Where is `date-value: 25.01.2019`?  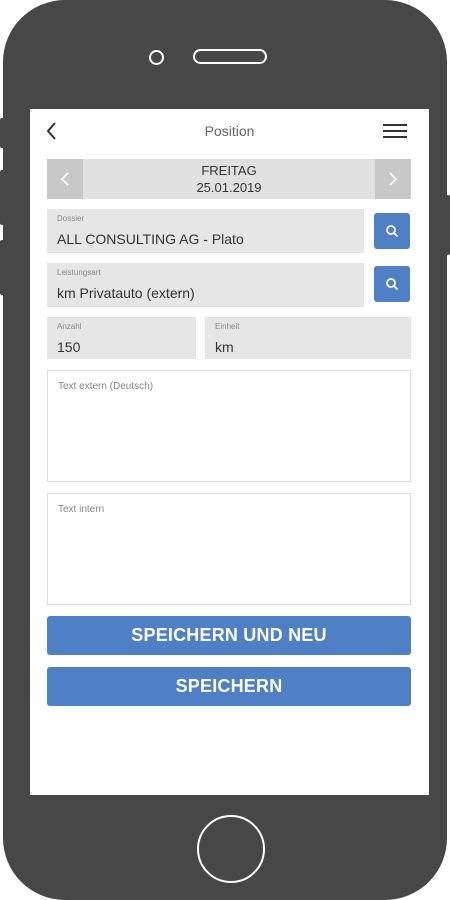
date-value: 25.01.2019 is located at coordinates (229, 187).